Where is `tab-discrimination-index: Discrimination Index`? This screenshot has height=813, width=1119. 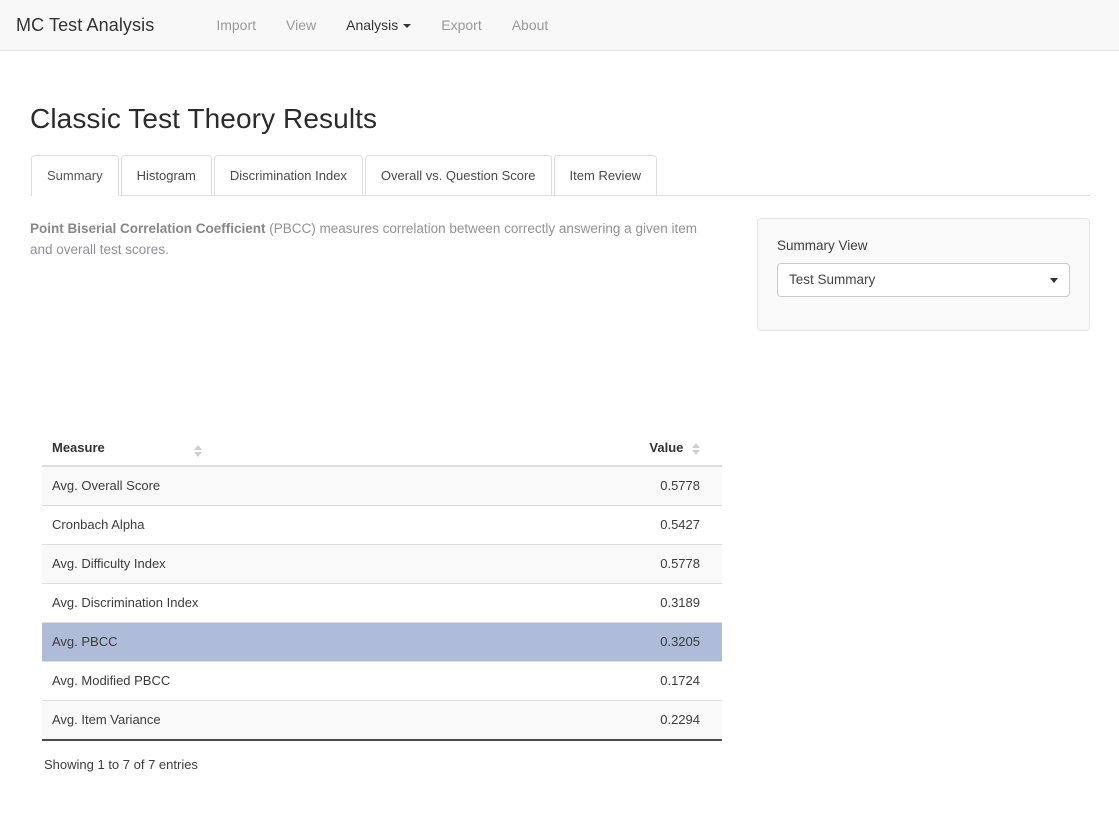 tab-discrimination-index: Discrimination Index is located at coordinates (288, 175).